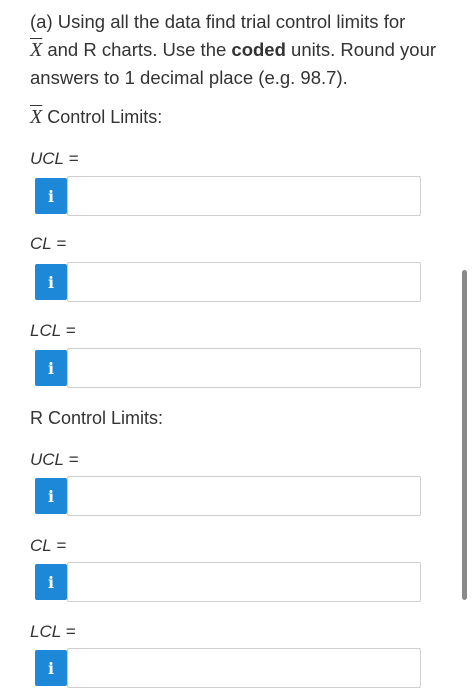 The width and height of the screenshot is (472, 700). What do you see at coordinates (47, 459) in the screenshot?
I see `r-ucl-label-text: UCL` at bounding box center [47, 459].